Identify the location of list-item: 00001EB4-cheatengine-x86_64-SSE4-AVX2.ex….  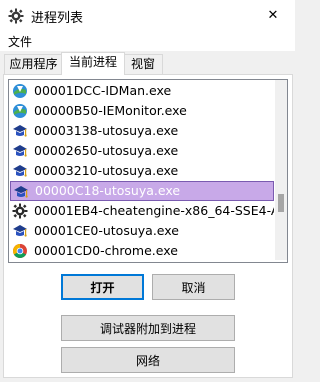
(142, 211).